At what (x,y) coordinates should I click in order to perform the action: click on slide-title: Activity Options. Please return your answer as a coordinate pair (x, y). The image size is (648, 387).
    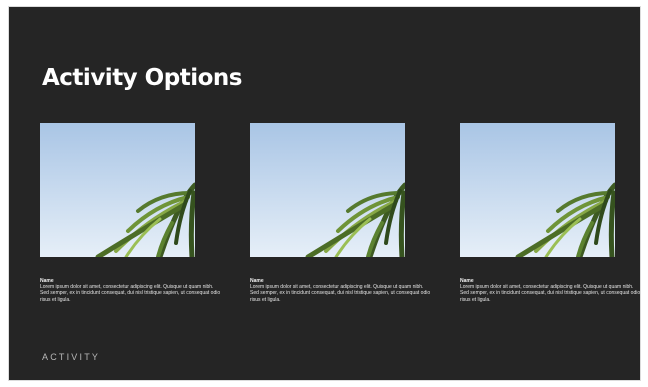
    Looking at the image, I should click on (142, 78).